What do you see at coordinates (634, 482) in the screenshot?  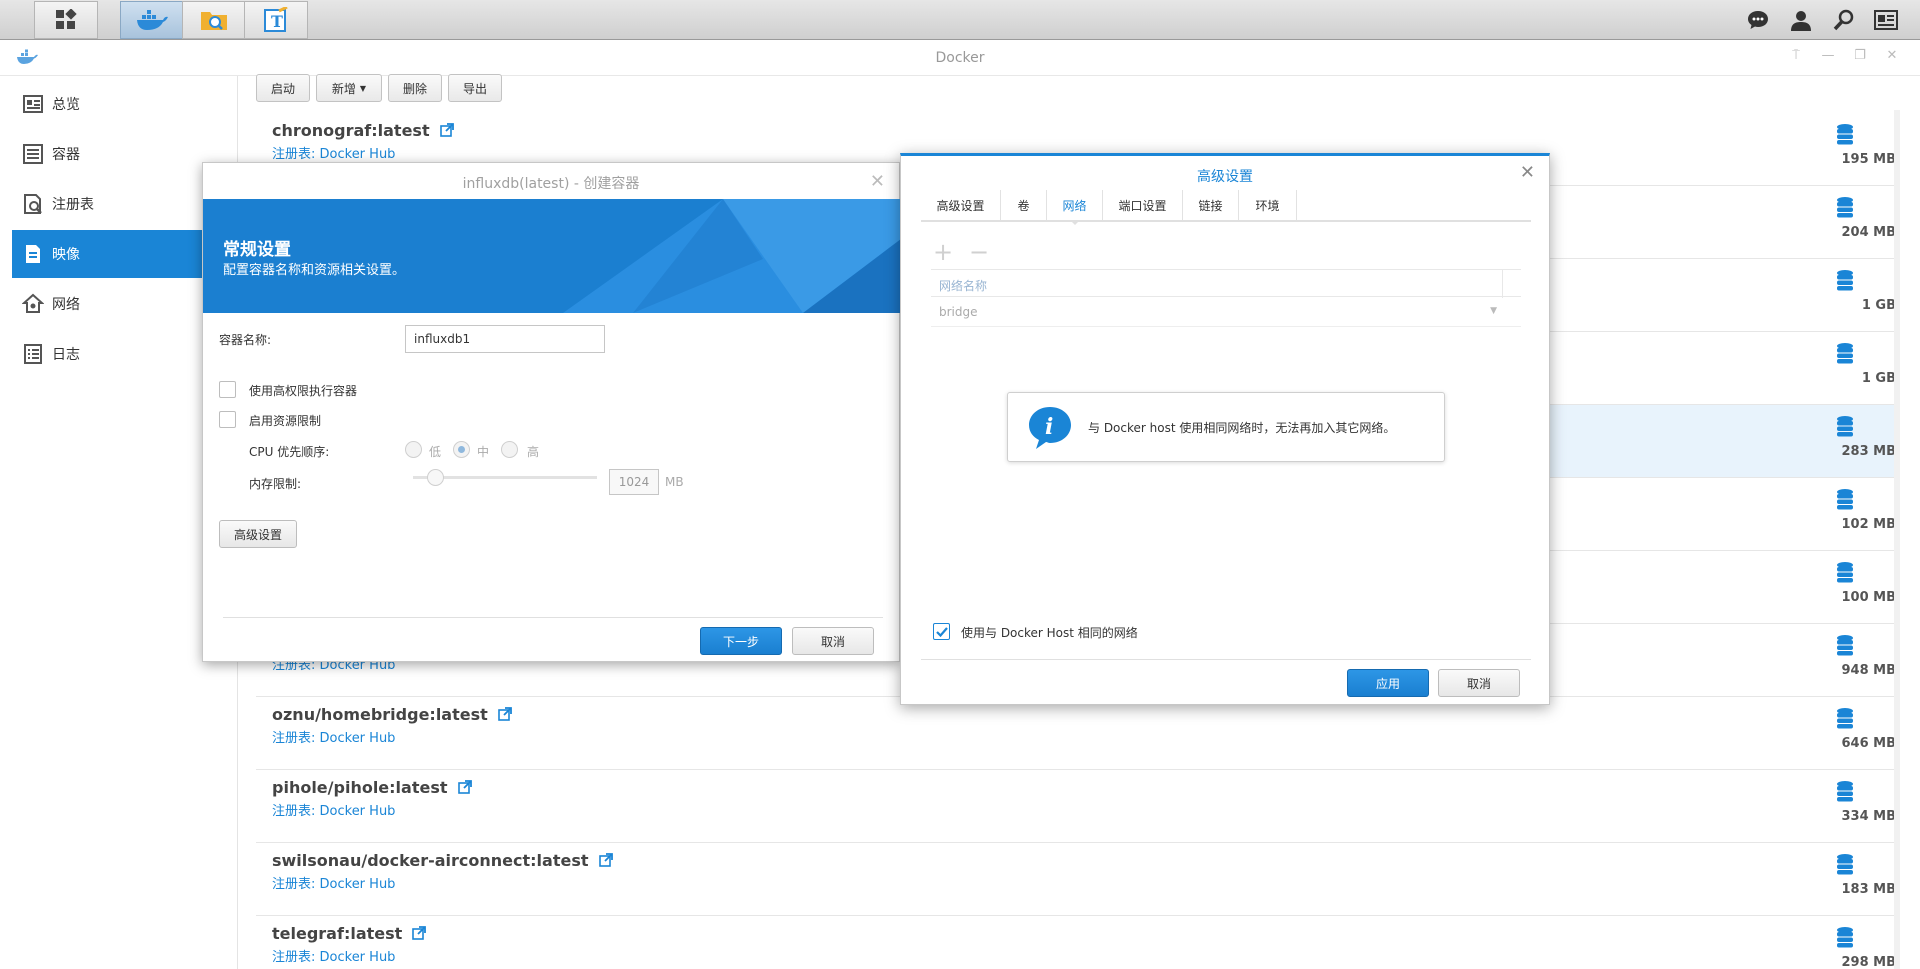 I see `memory-limit-input: 1024` at bounding box center [634, 482].